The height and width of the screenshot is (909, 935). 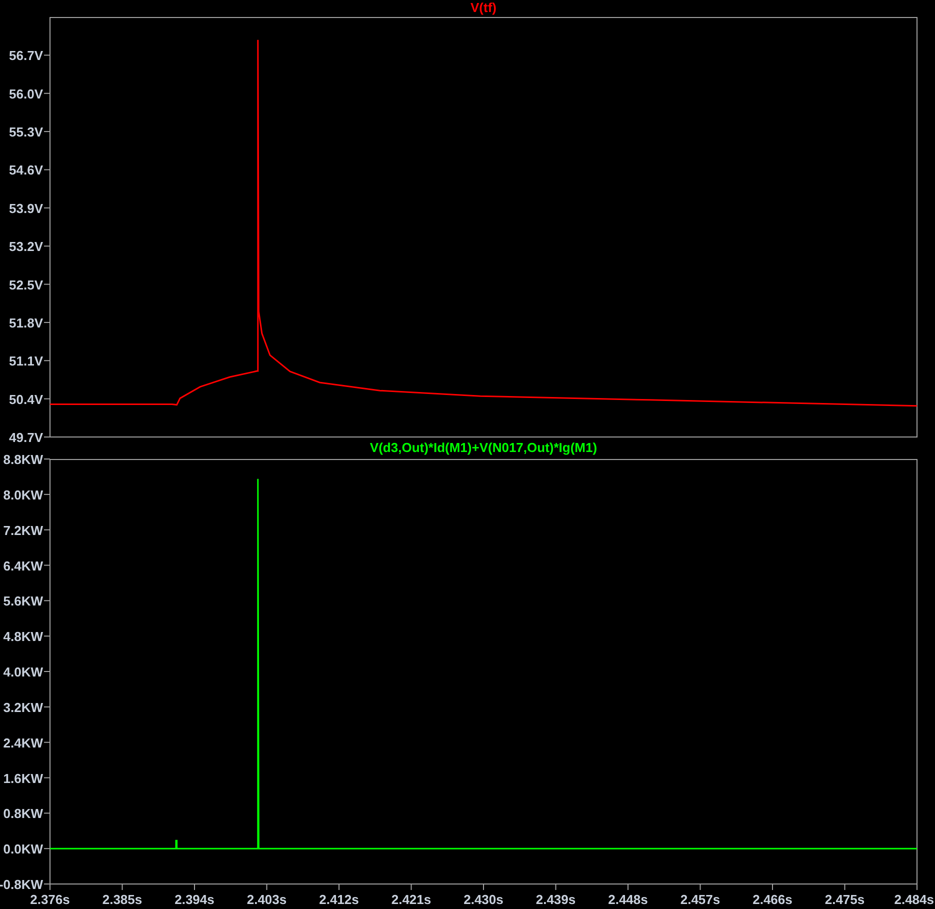 I want to click on x-tick-label: 2.484s, so click(x=914, y=899).